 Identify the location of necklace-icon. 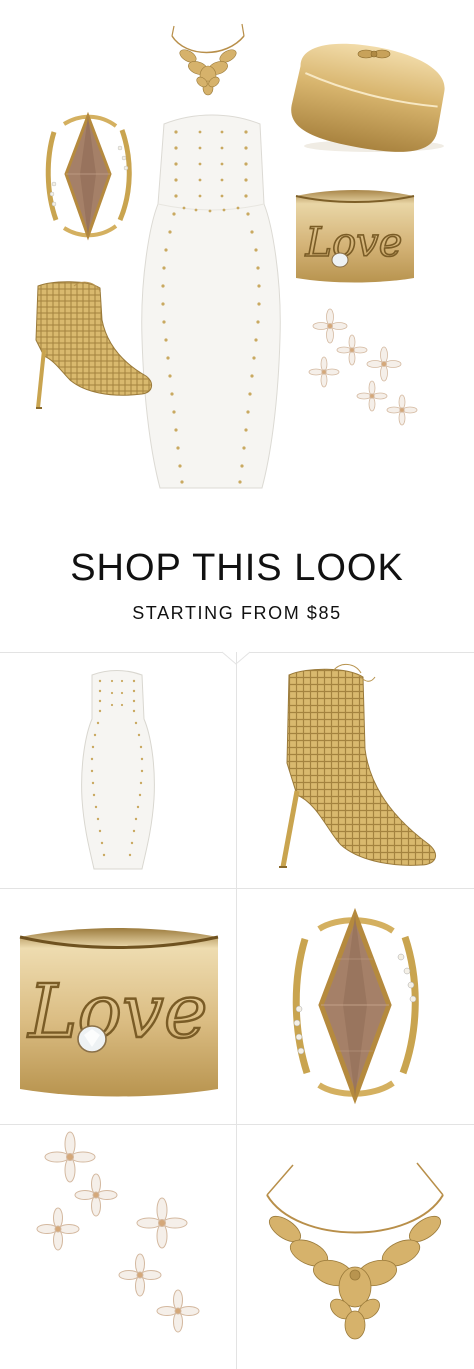
(355, 1251).